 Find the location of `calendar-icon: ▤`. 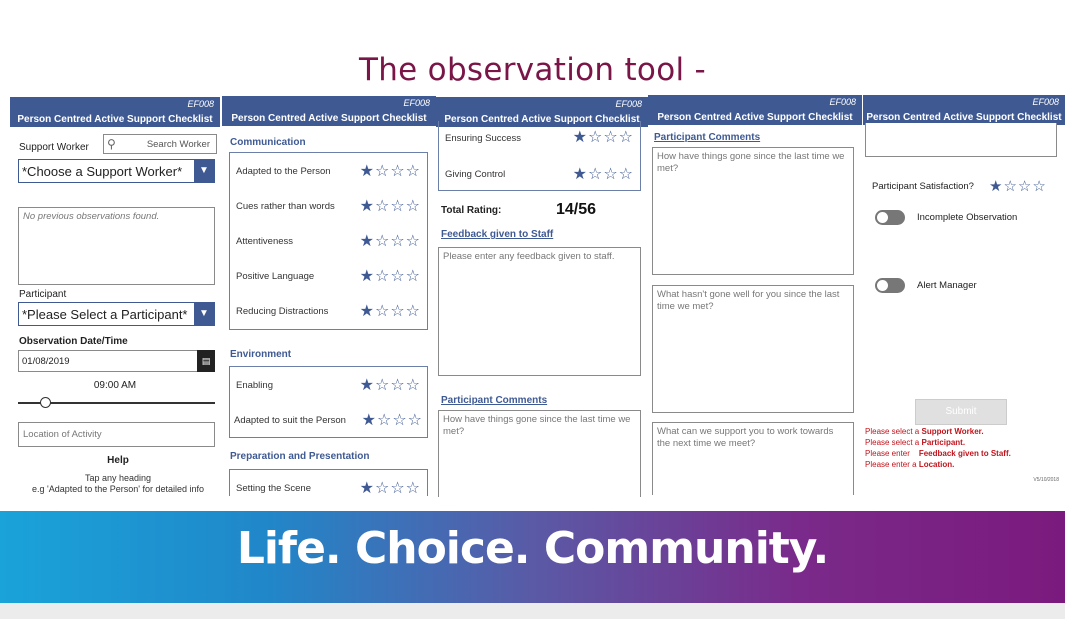

calendar-icon: ▤ is located at coordinates (206, 361).